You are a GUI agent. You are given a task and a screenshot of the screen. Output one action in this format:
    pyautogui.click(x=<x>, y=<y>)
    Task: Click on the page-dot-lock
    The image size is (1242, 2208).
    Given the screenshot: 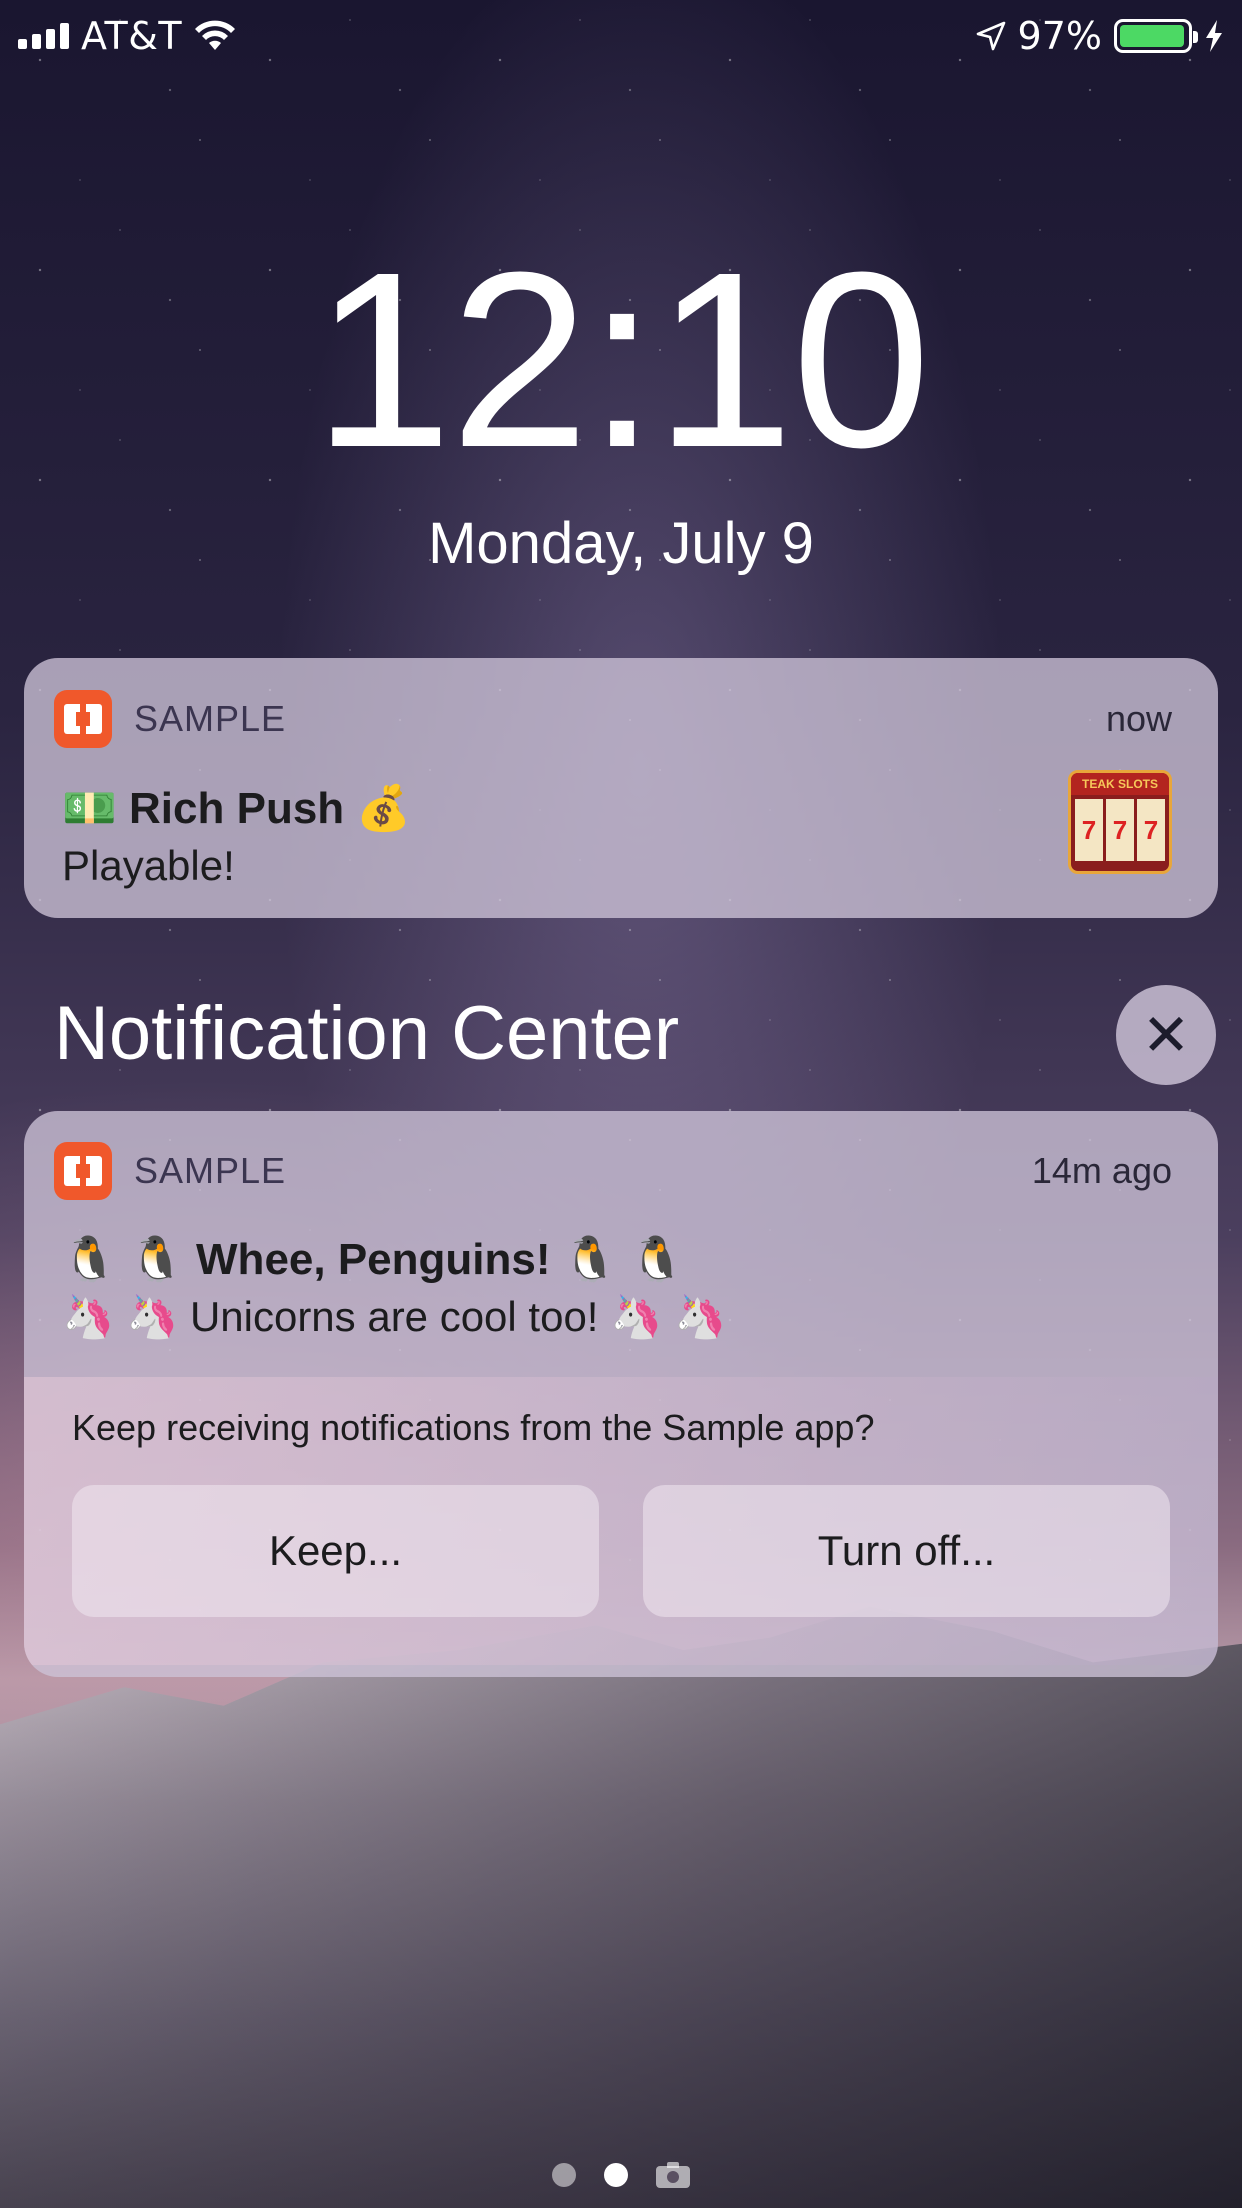 What is the action you would take?
    pyautogui.click(x=616, y=2175)
    